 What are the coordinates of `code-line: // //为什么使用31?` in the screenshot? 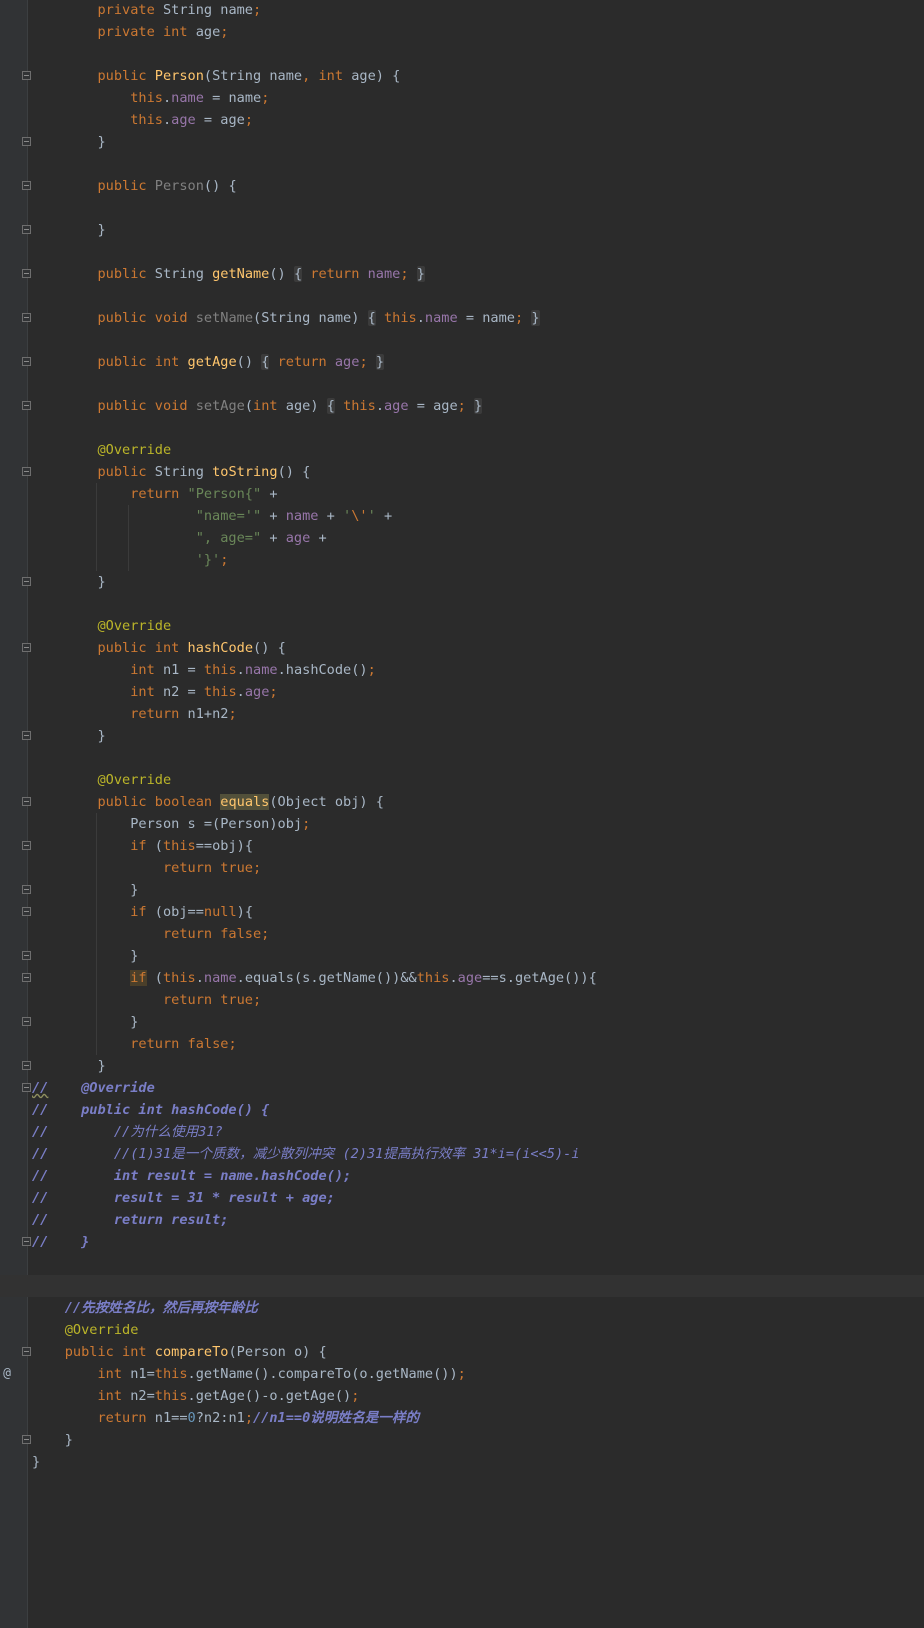 It's located at (462, 1132).